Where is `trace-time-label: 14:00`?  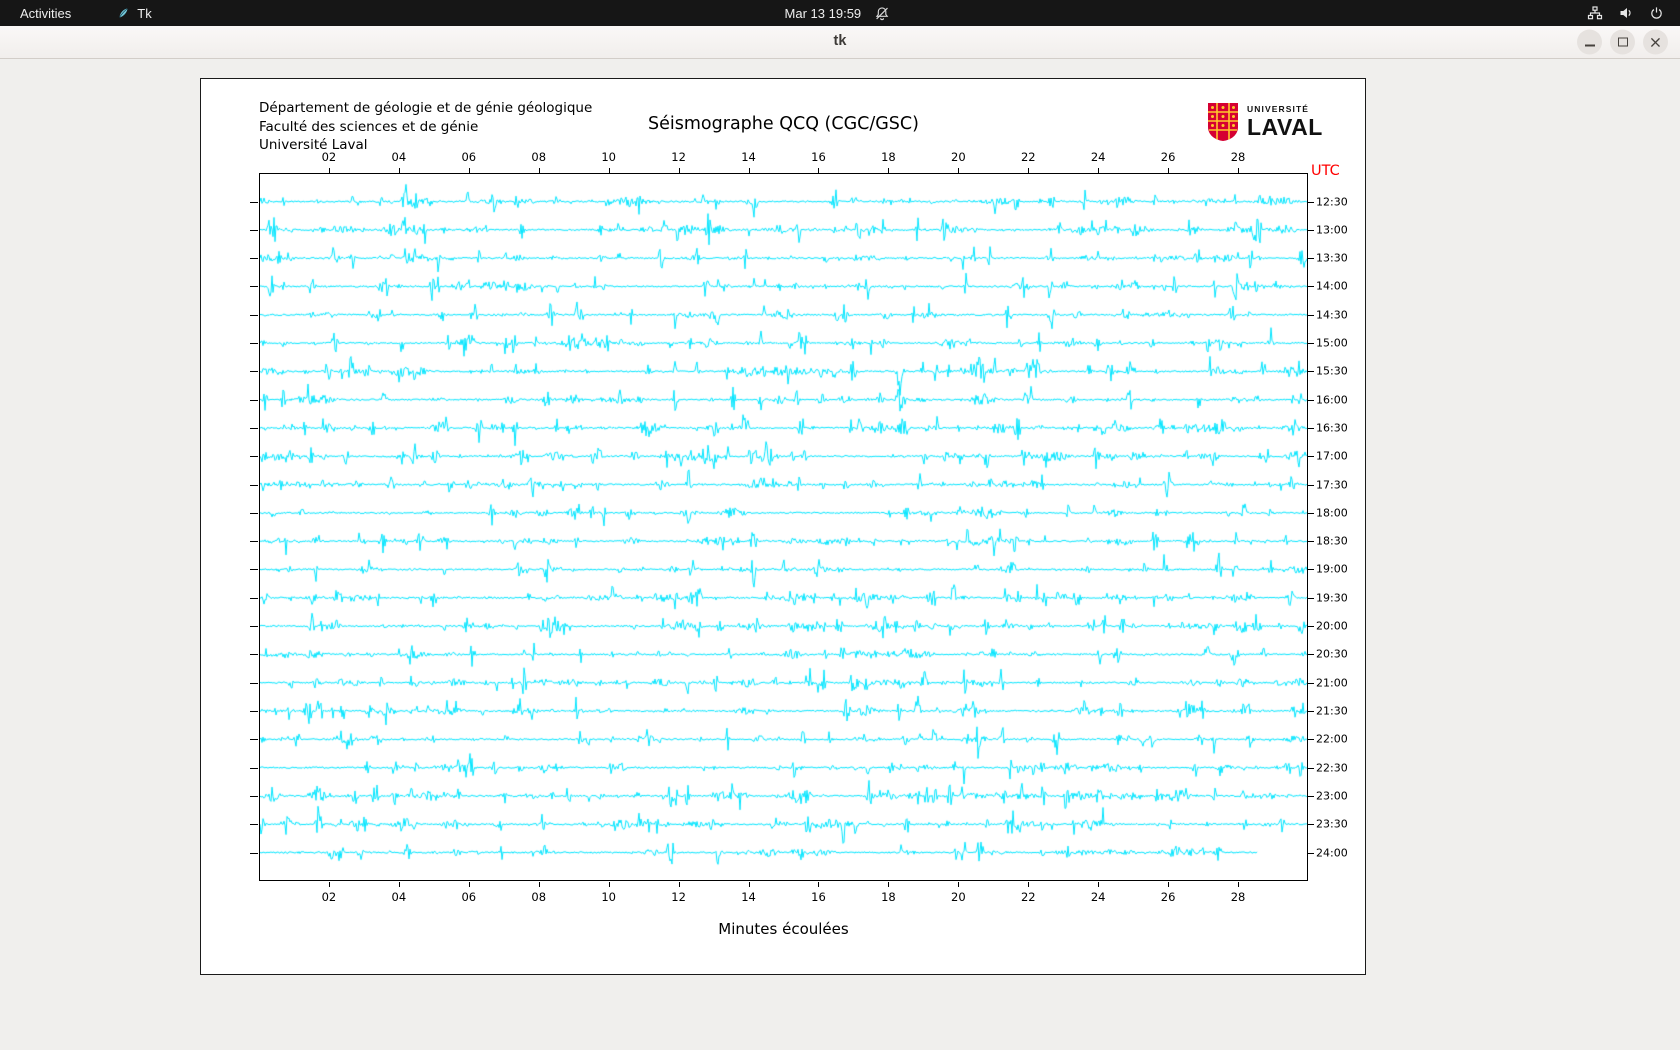 trace-time-label: 14:00 is located at coordinates (1332, 286).